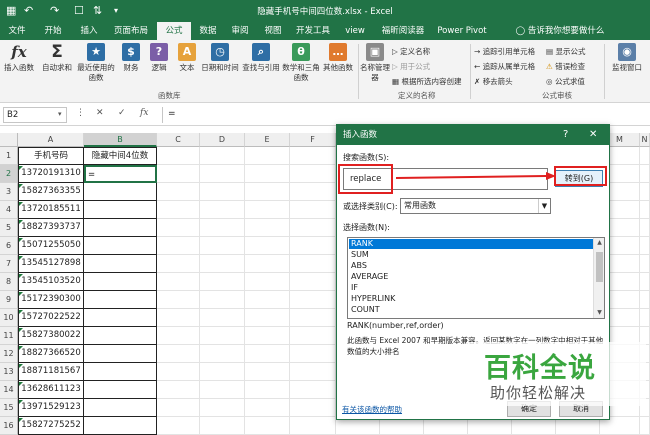 This screenshot has height=435, width=650. What do you see at coordinates (57, 58) in the screenshot?
I see `autosum-button: Σ 自动求和` at bounding box center [57, 58].